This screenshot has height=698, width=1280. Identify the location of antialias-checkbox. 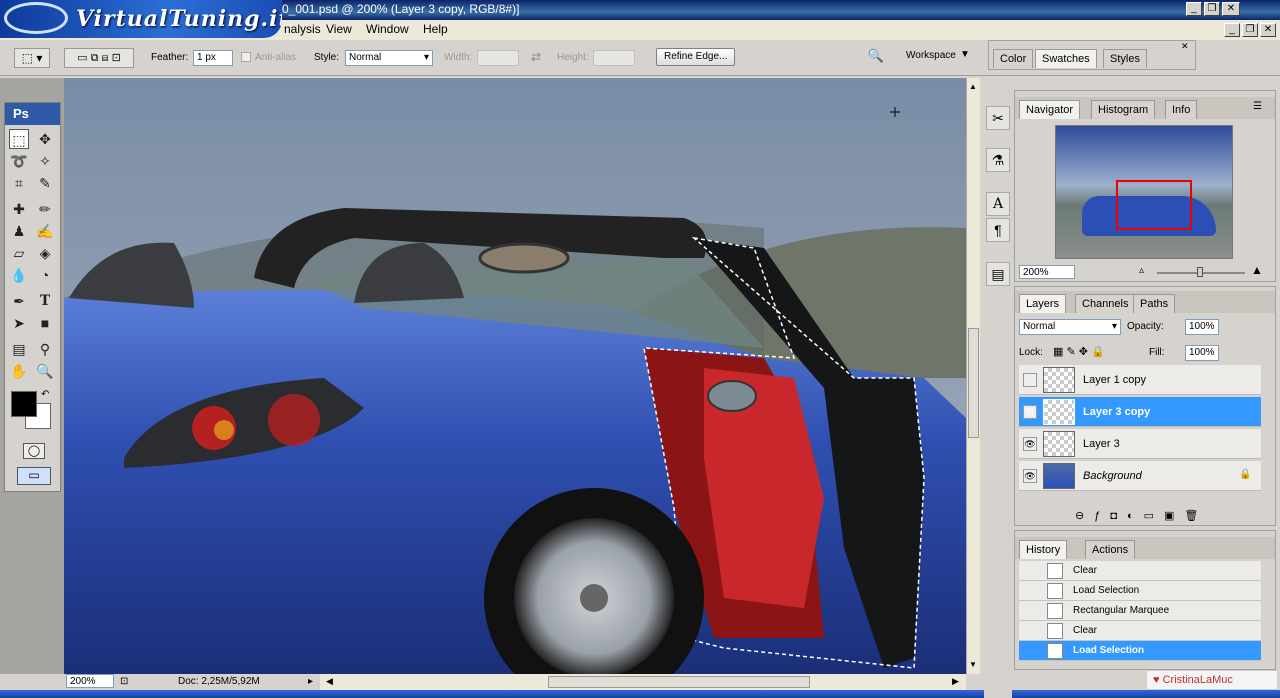
(246, 57).